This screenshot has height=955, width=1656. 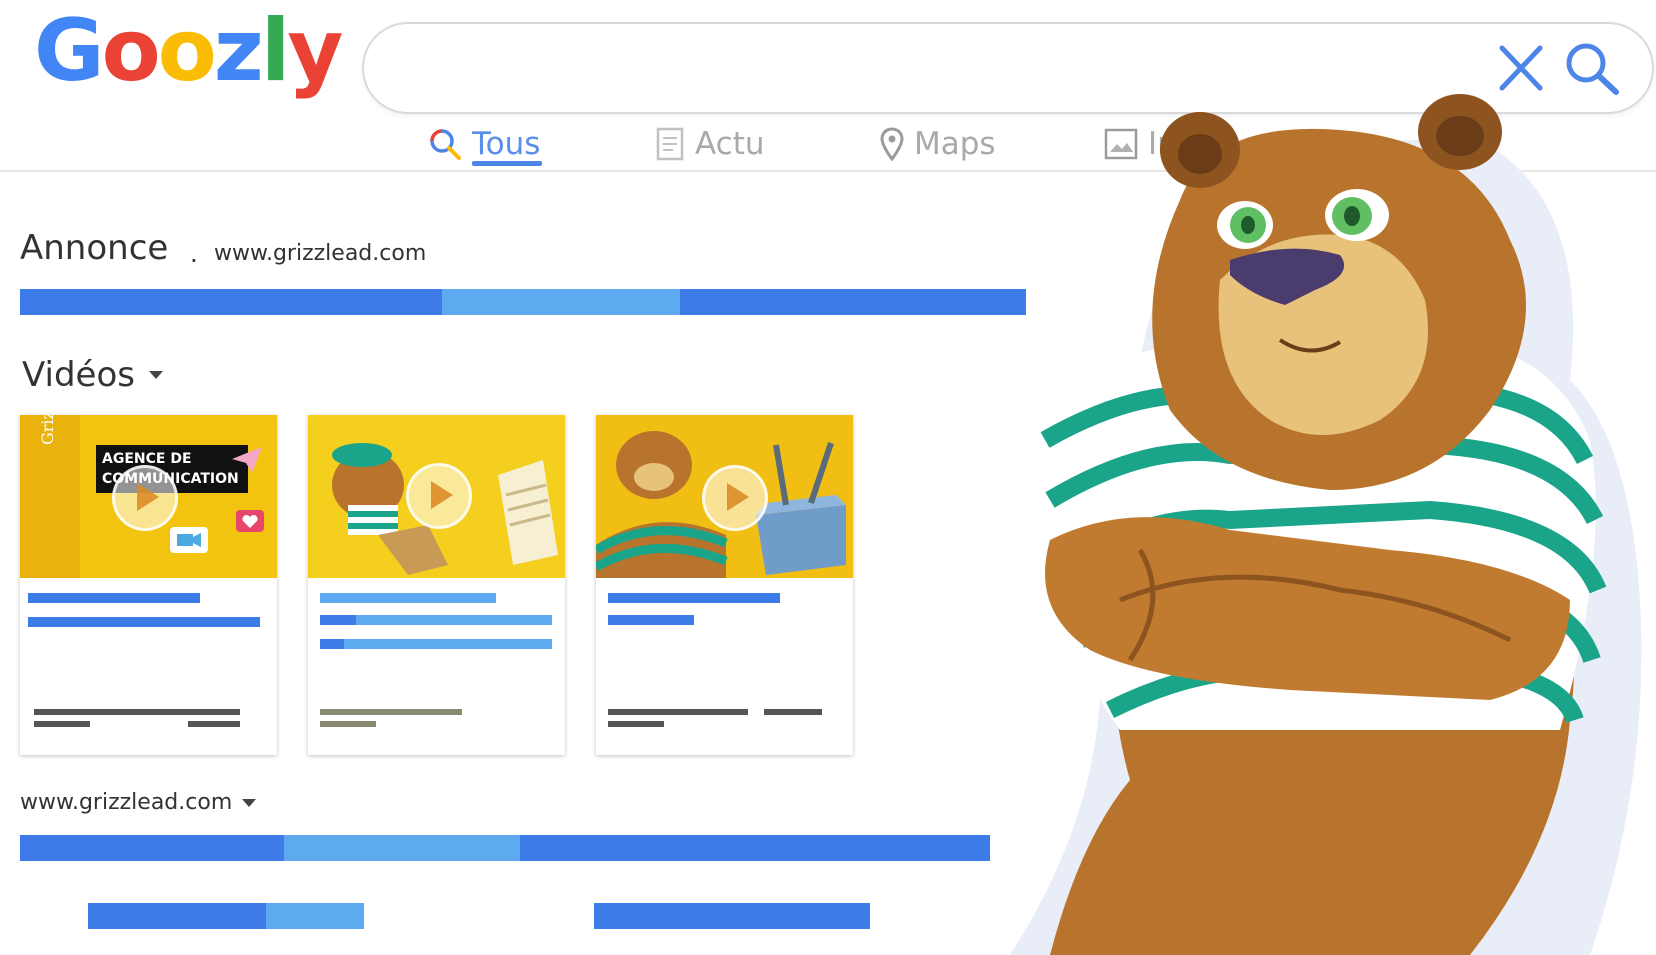 What do you see at coordinates (730, 144) in the screenshot?
I see `tab-label: Actu` at bounding box center [730, 144].